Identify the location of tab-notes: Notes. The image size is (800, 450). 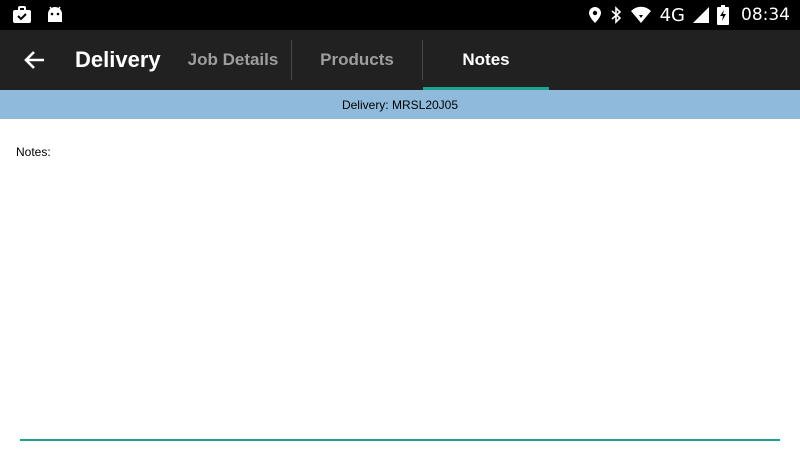
(486, 60).